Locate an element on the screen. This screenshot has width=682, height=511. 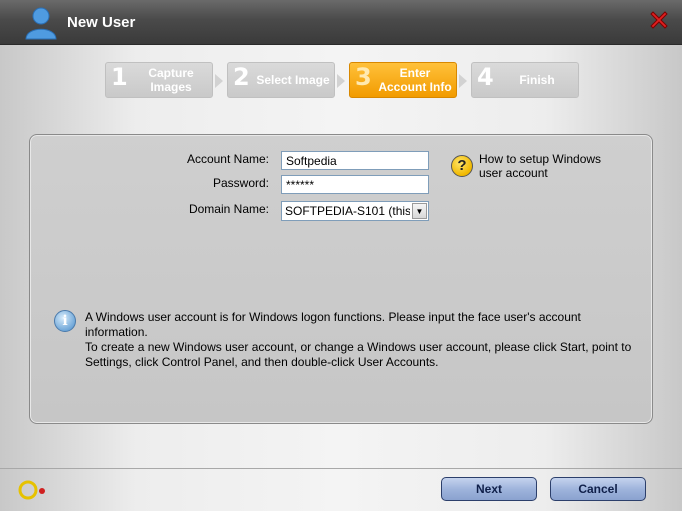
help-link: How to setup Windows user account is located at coordinates (549, 166).